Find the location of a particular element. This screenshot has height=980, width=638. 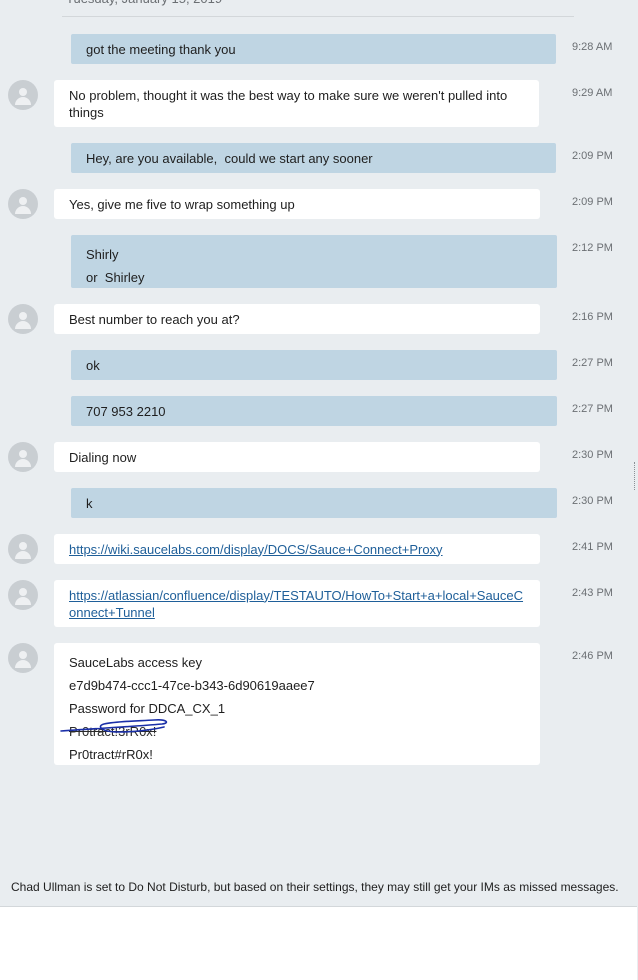

message-text: 707 953 2210 is located at coordinates (126, 411).